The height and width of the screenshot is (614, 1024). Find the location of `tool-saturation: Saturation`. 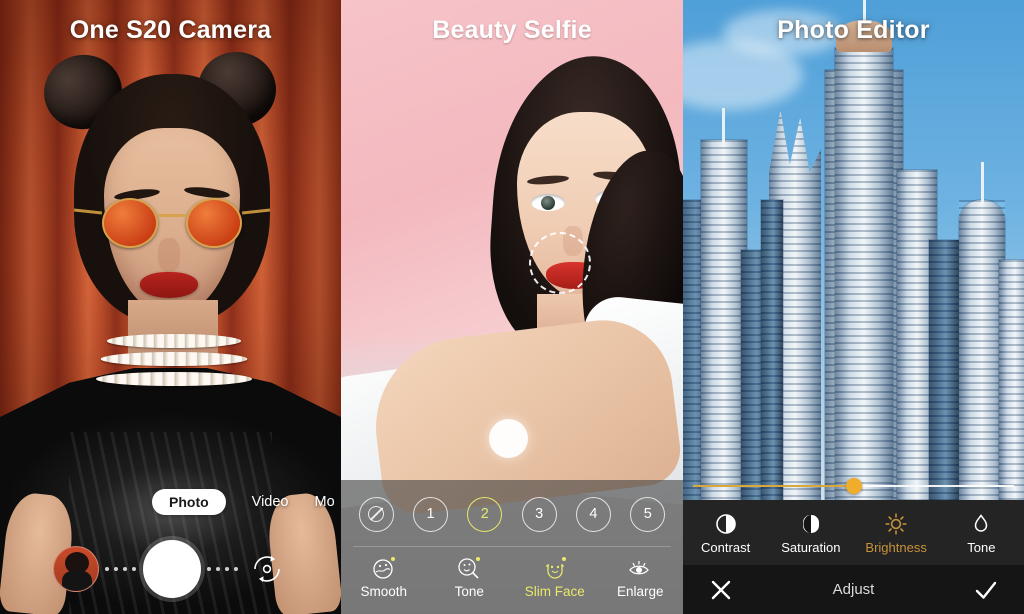

tool-saturation: Saturation is located at coordinates (811, 533).